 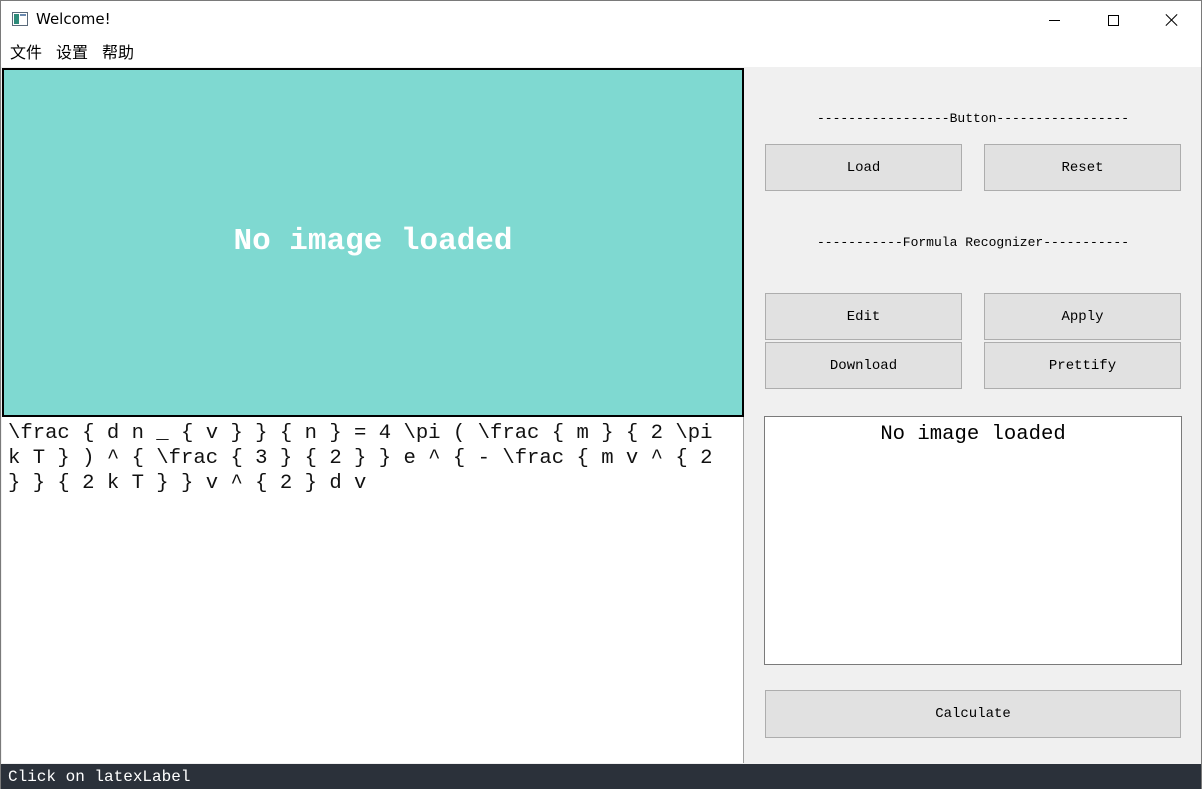 I want to click on maximize-icon, so click(x=1113, y=20).